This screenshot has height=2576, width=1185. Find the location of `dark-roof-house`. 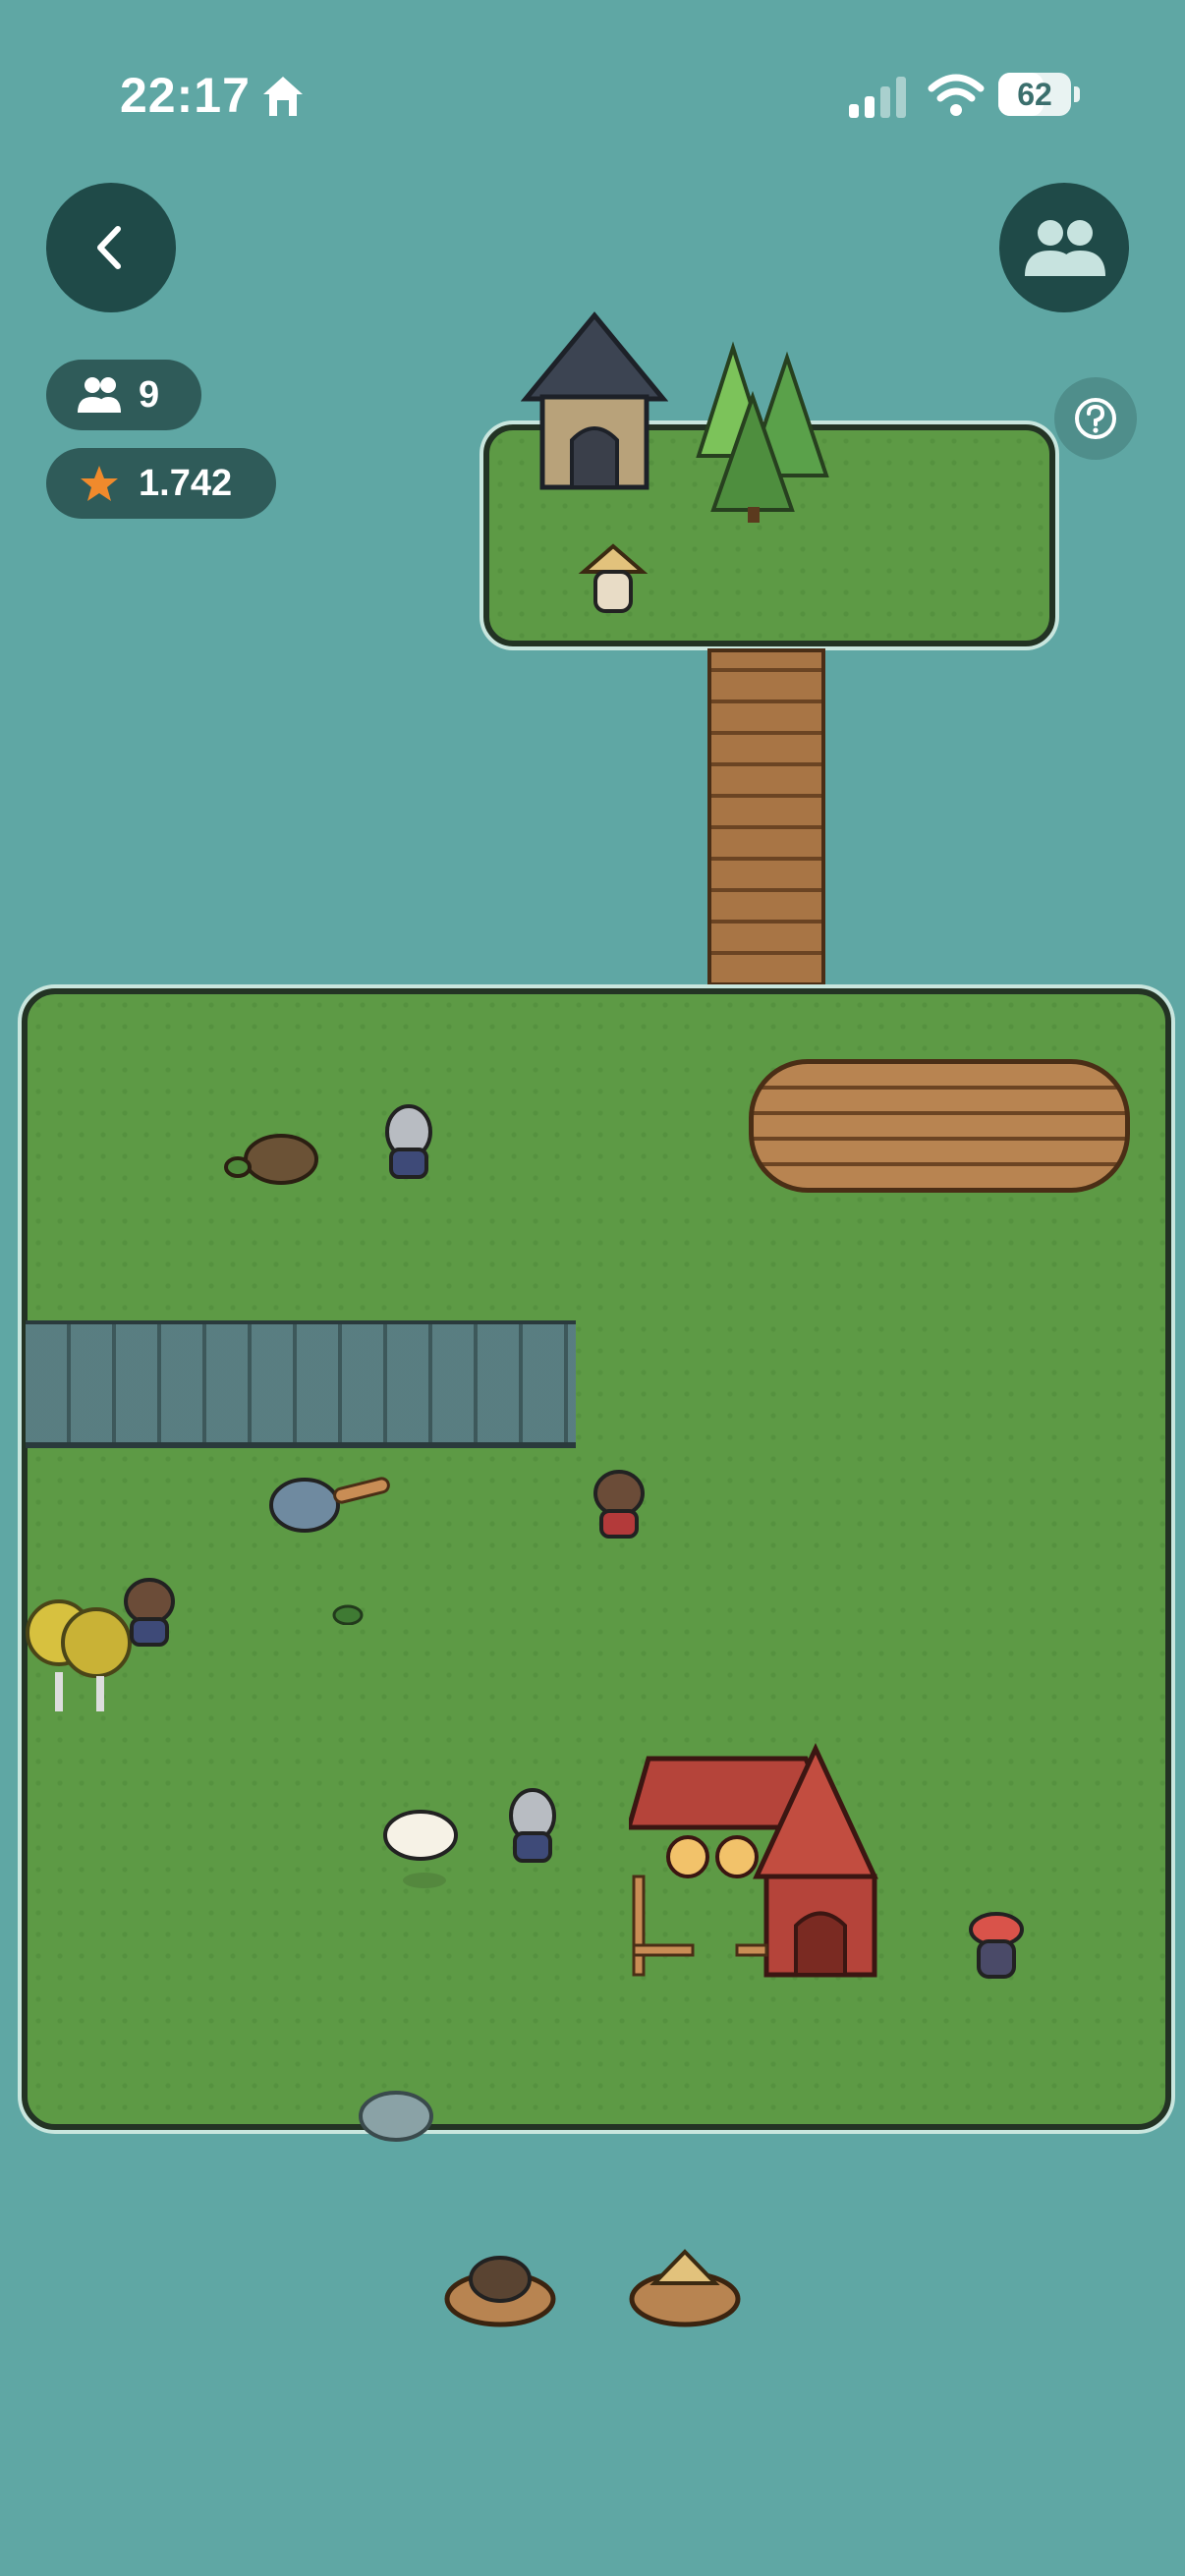

dark-roof-house is located at coordinates (594, 403).